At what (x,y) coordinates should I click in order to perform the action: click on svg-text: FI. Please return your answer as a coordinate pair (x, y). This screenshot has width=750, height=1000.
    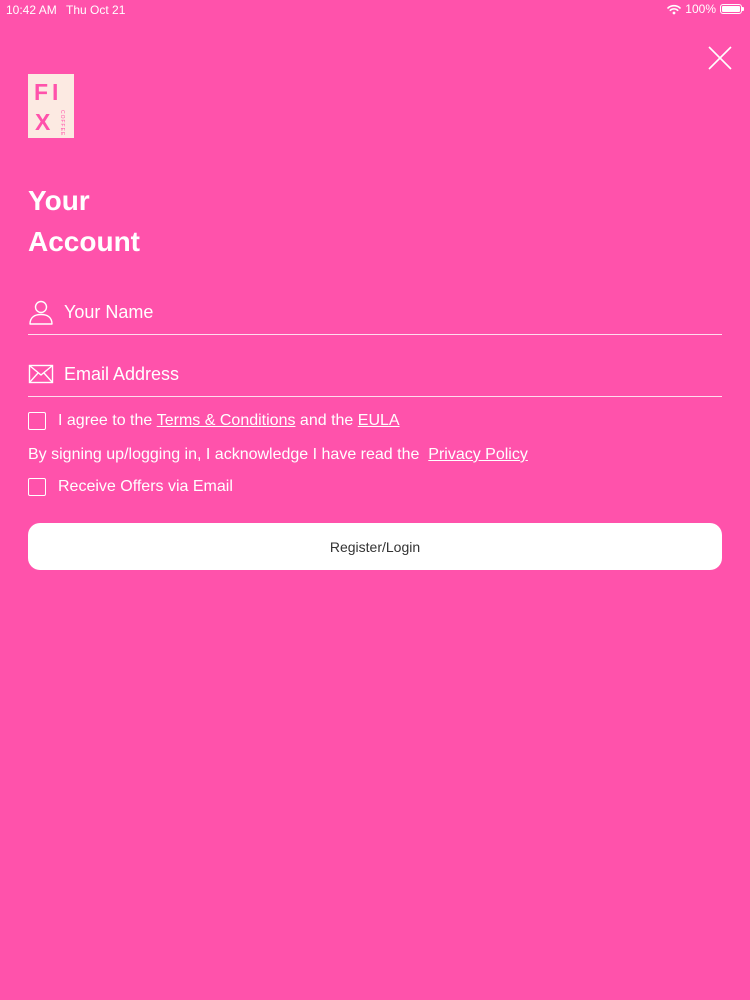
    Looking at the image, I should click on (48, 92).